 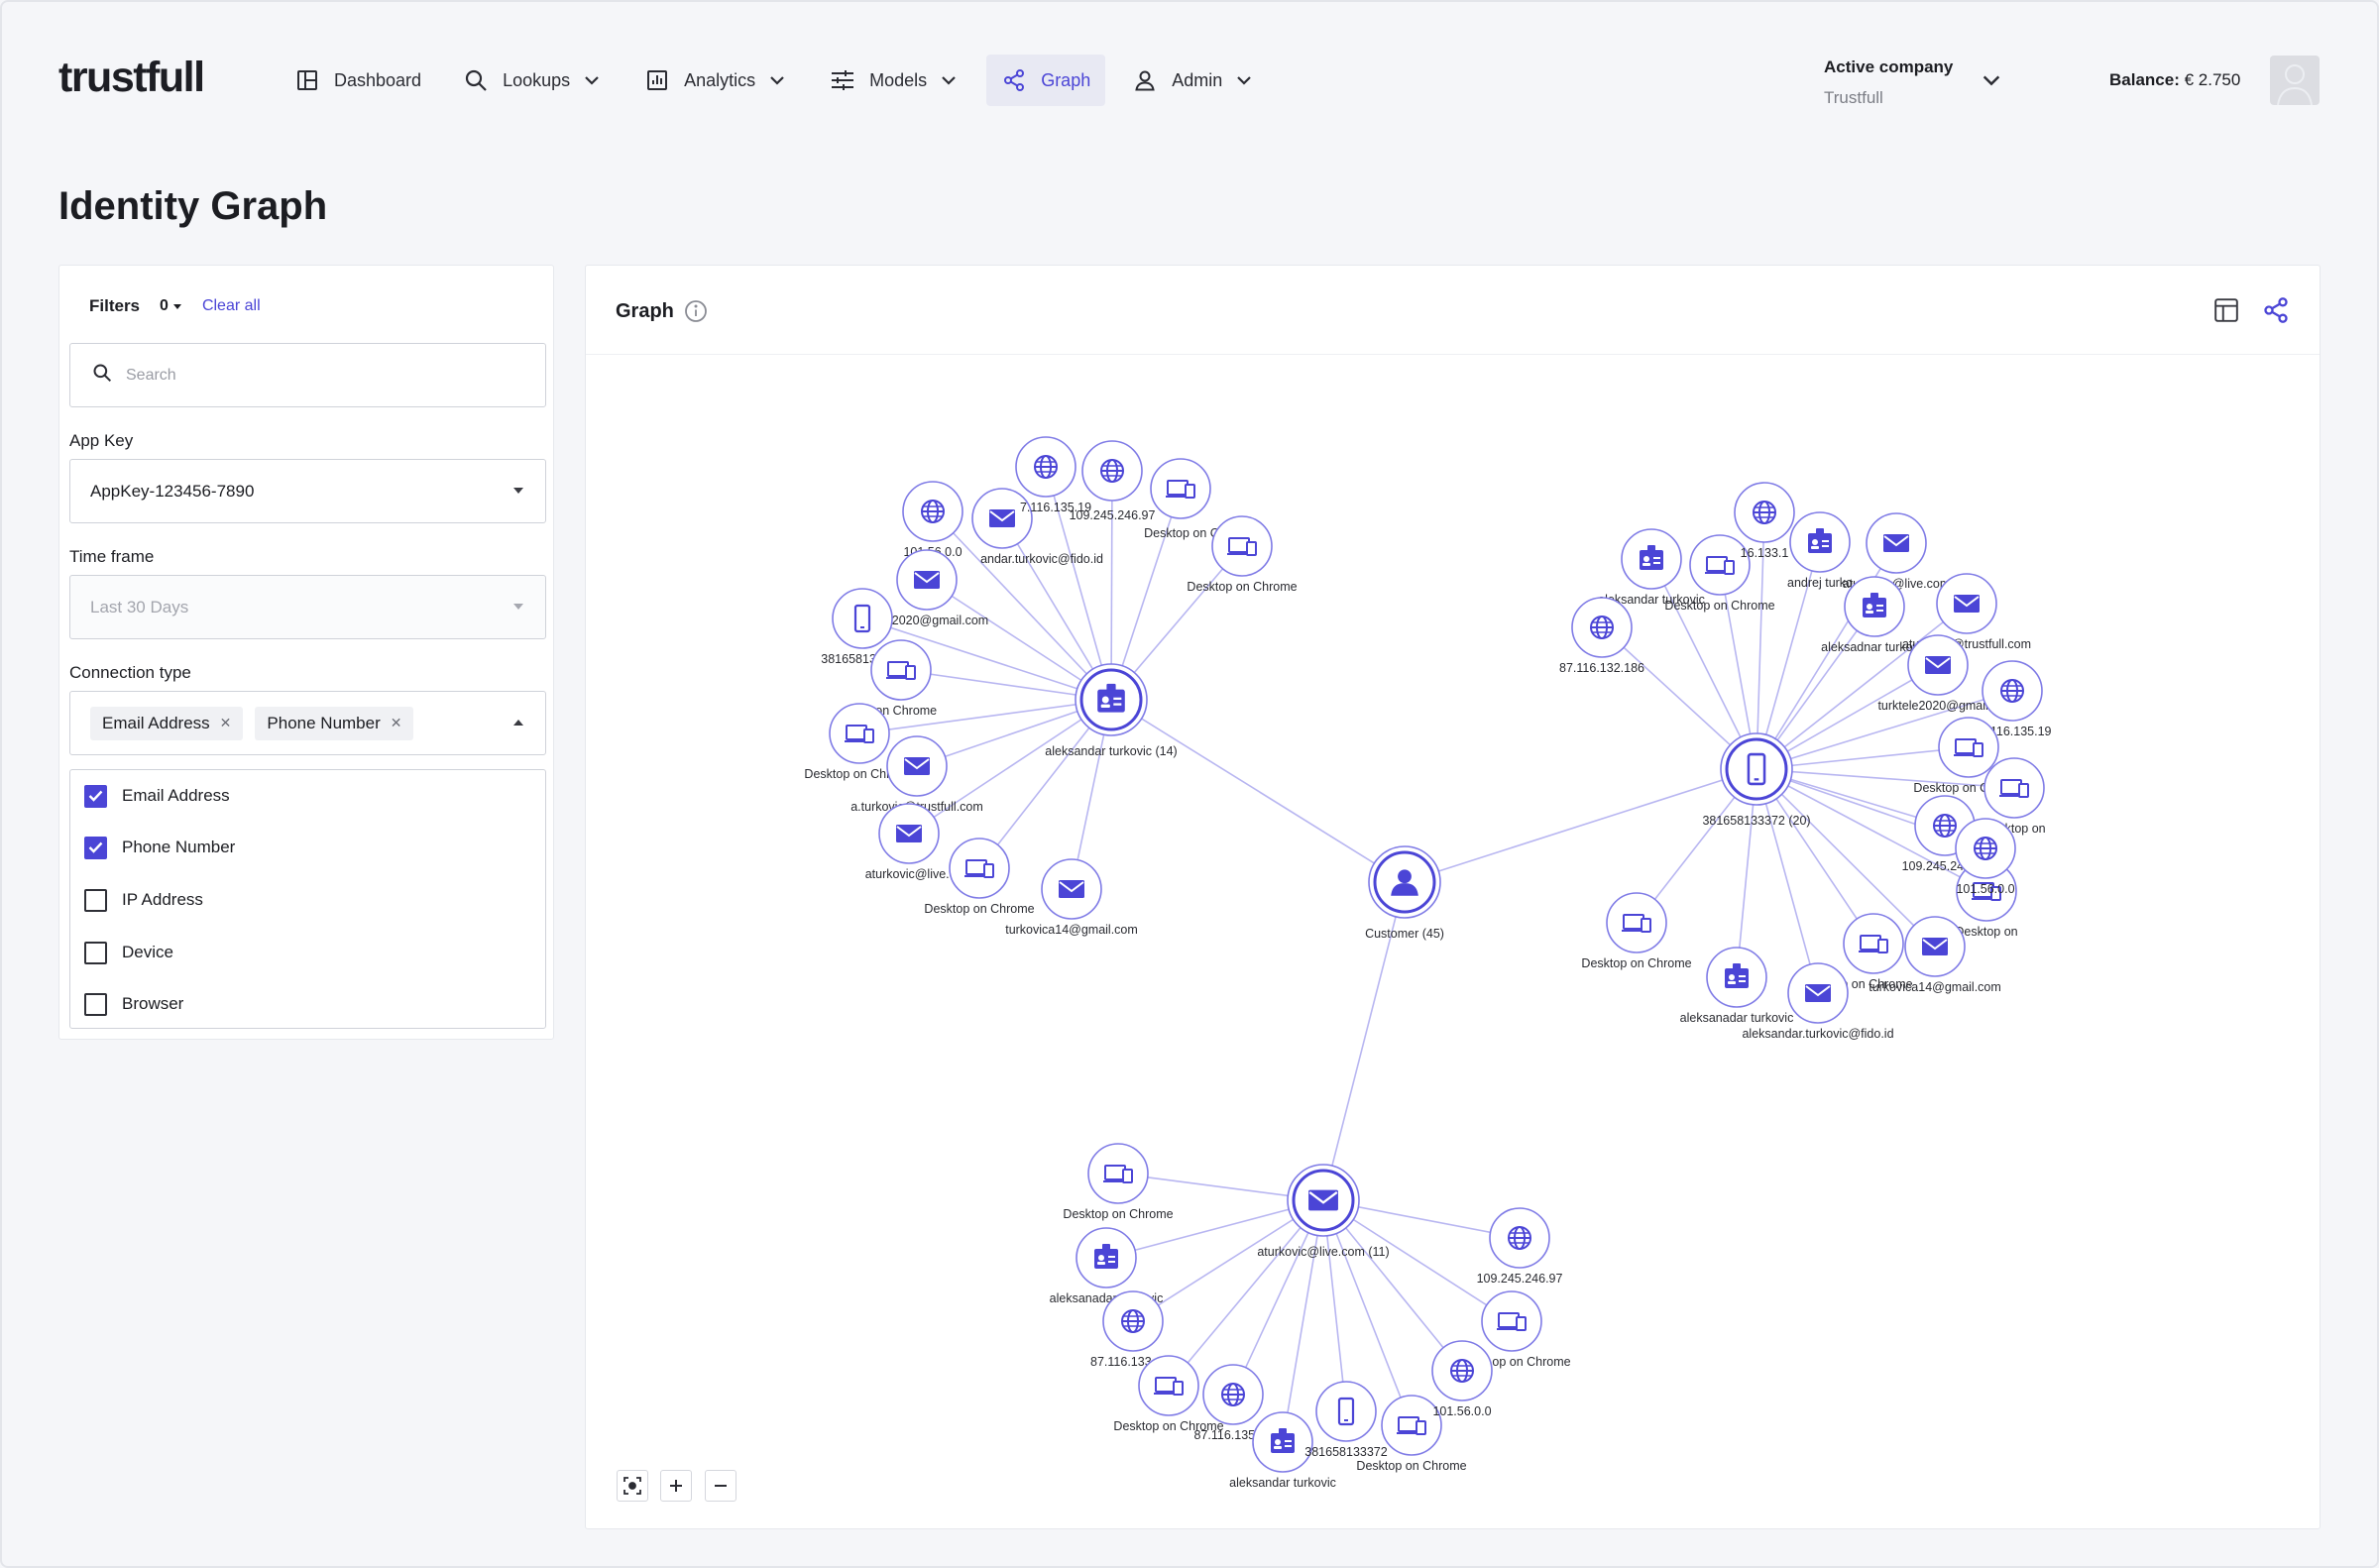 What do you see at coordinates (147, 952) in the screenshot?
I see `option-label: Device` at bounding box center [147, 952].